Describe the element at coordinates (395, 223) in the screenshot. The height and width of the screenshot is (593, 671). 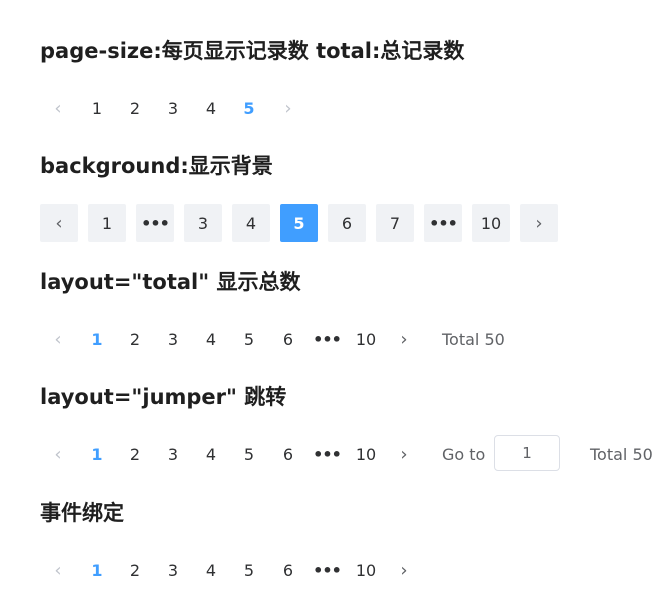
I see `page-item: 7` at that location.